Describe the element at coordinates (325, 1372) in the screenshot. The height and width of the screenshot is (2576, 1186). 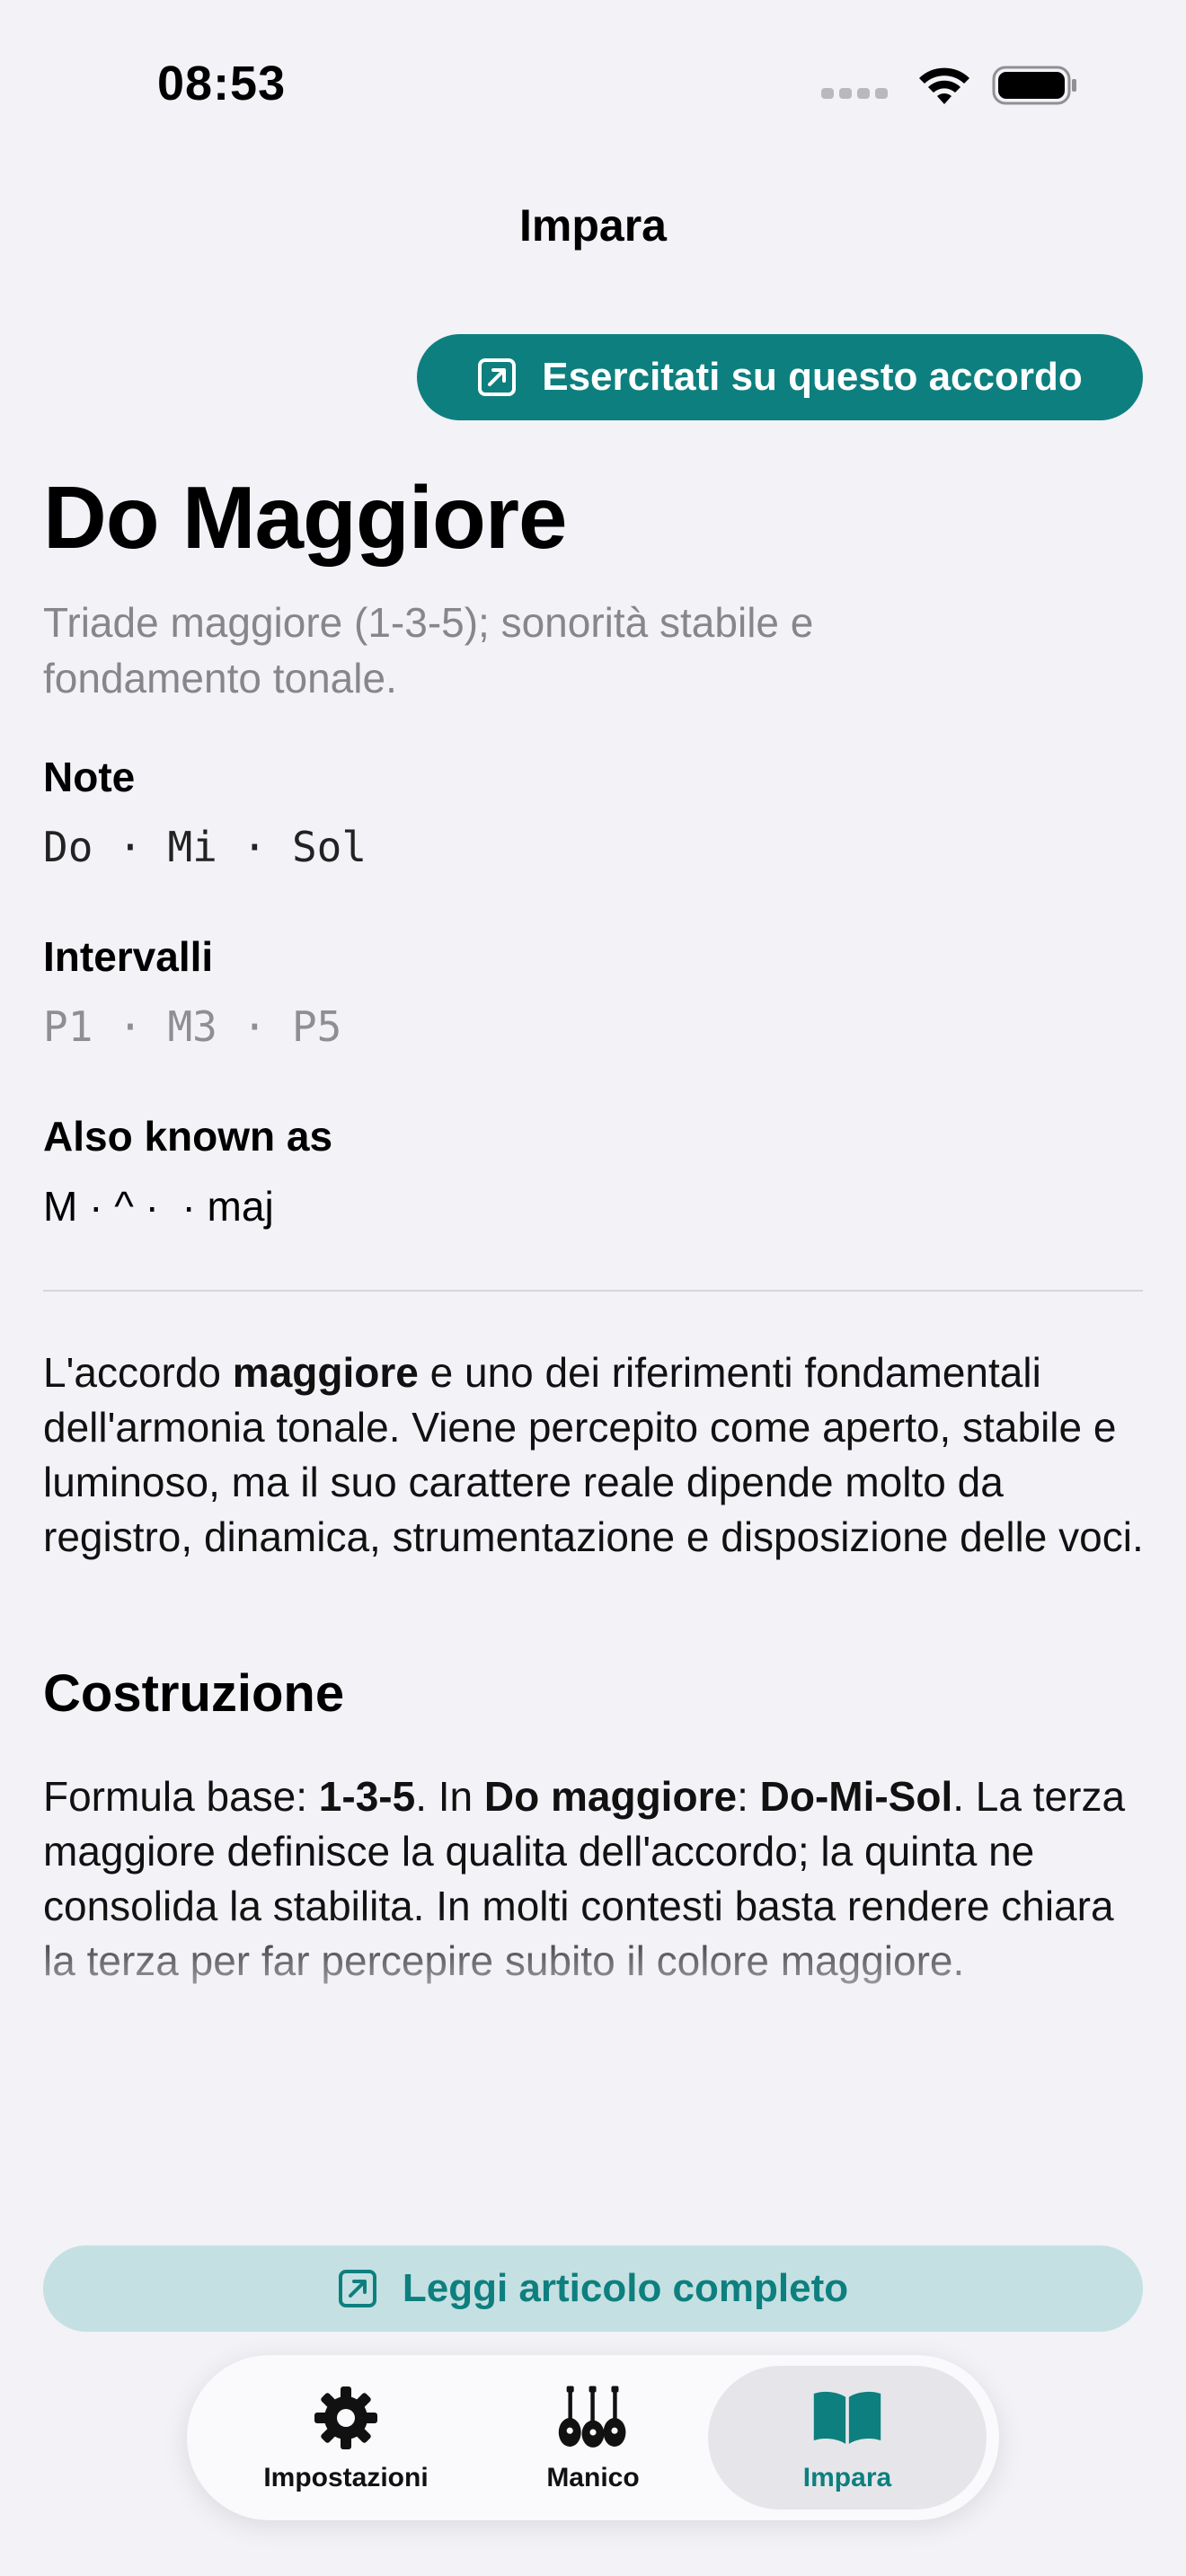
I see `intro-bold: maggiore` at that location.